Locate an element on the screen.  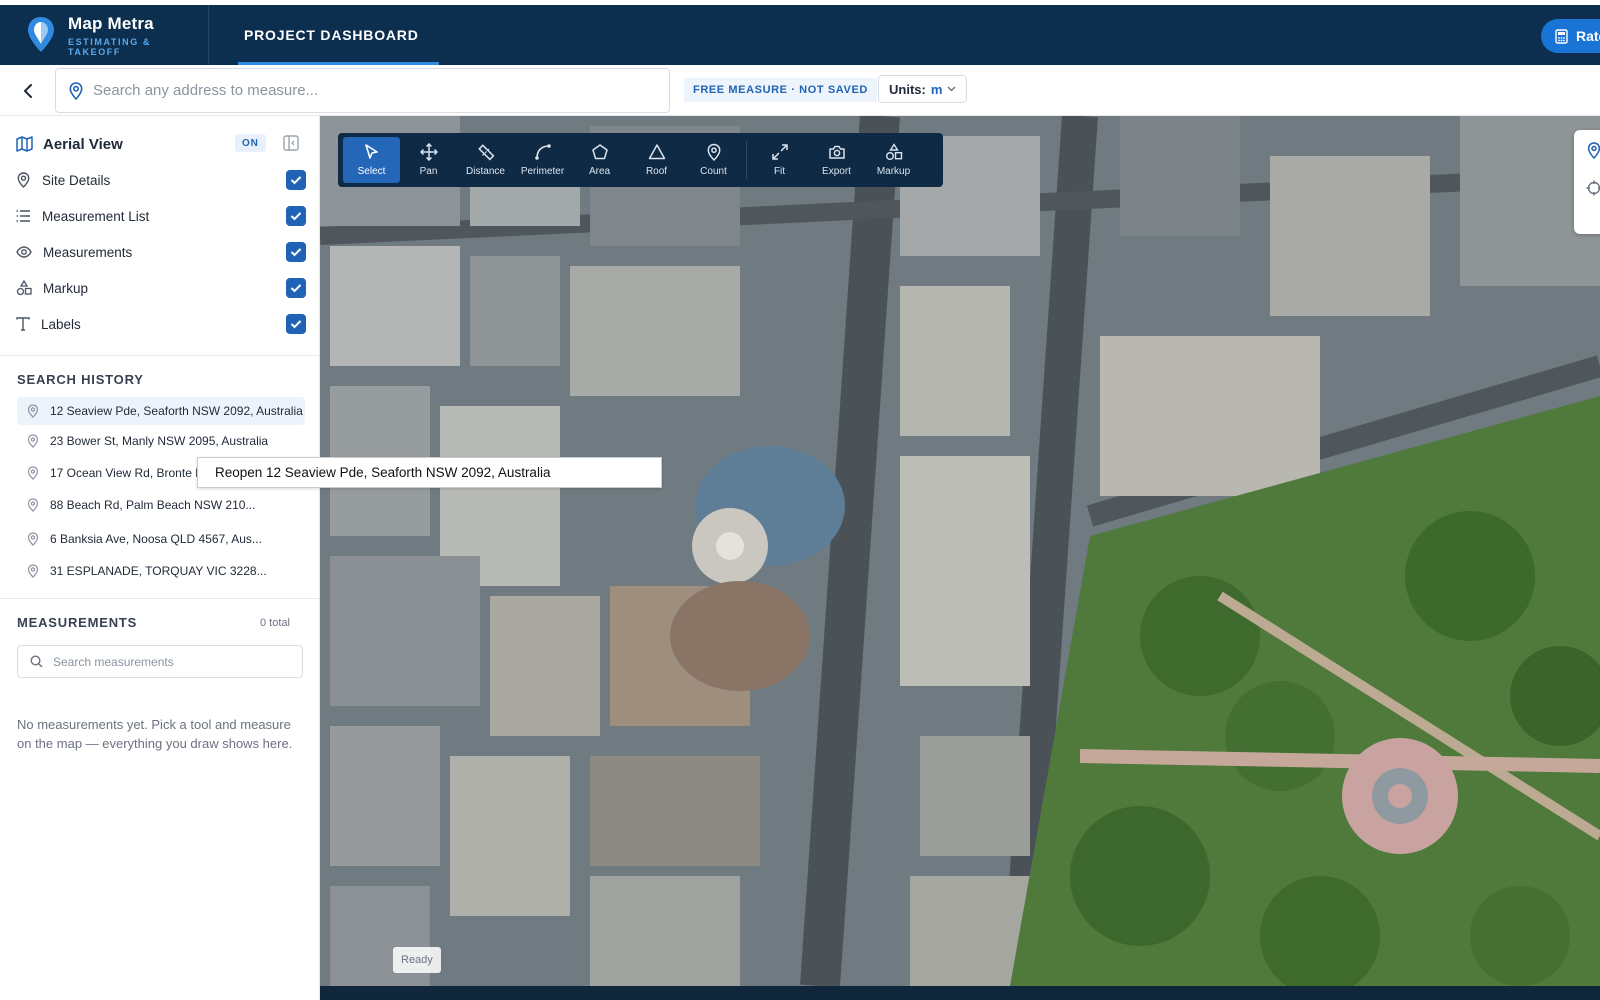
layer-item-measurements: Measurements is located at coordinates (161, 252).